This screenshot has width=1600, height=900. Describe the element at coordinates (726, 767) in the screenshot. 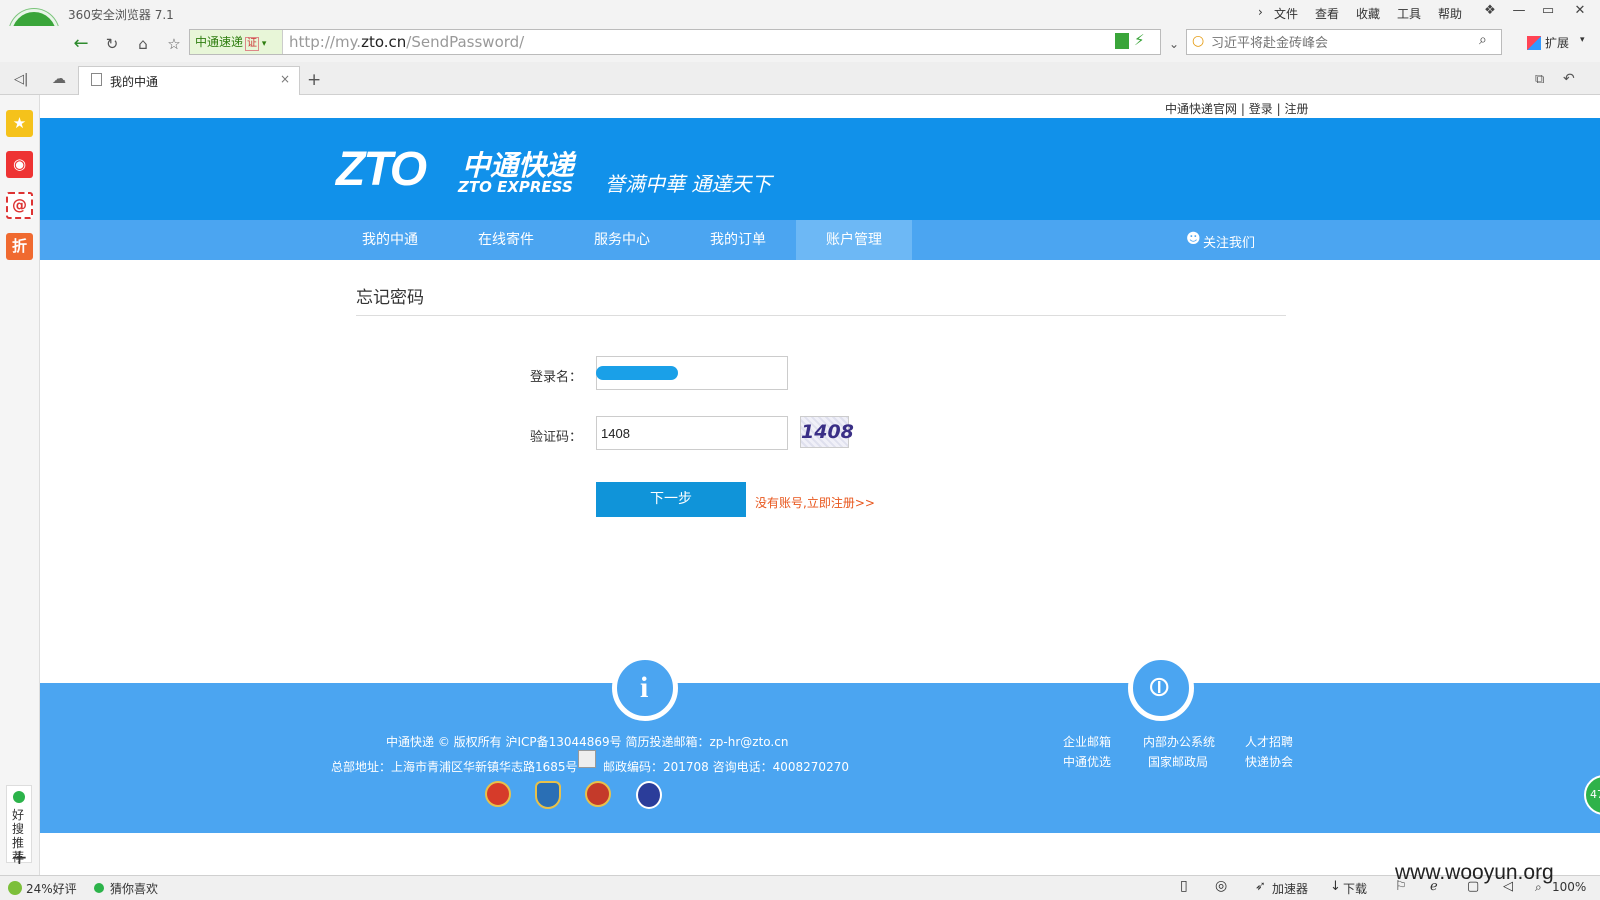

I see `footer-contact: 邮政编码：201708 咨询电话：4008270270` at that location.